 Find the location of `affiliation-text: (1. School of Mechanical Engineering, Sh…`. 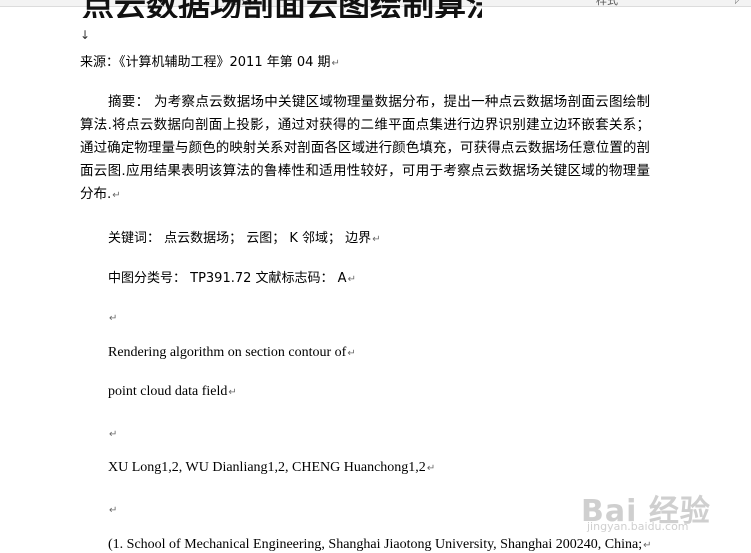

affiliation-text: (1. School of Mechanical Engineering, Sh… is located at coordinates (375, 544).